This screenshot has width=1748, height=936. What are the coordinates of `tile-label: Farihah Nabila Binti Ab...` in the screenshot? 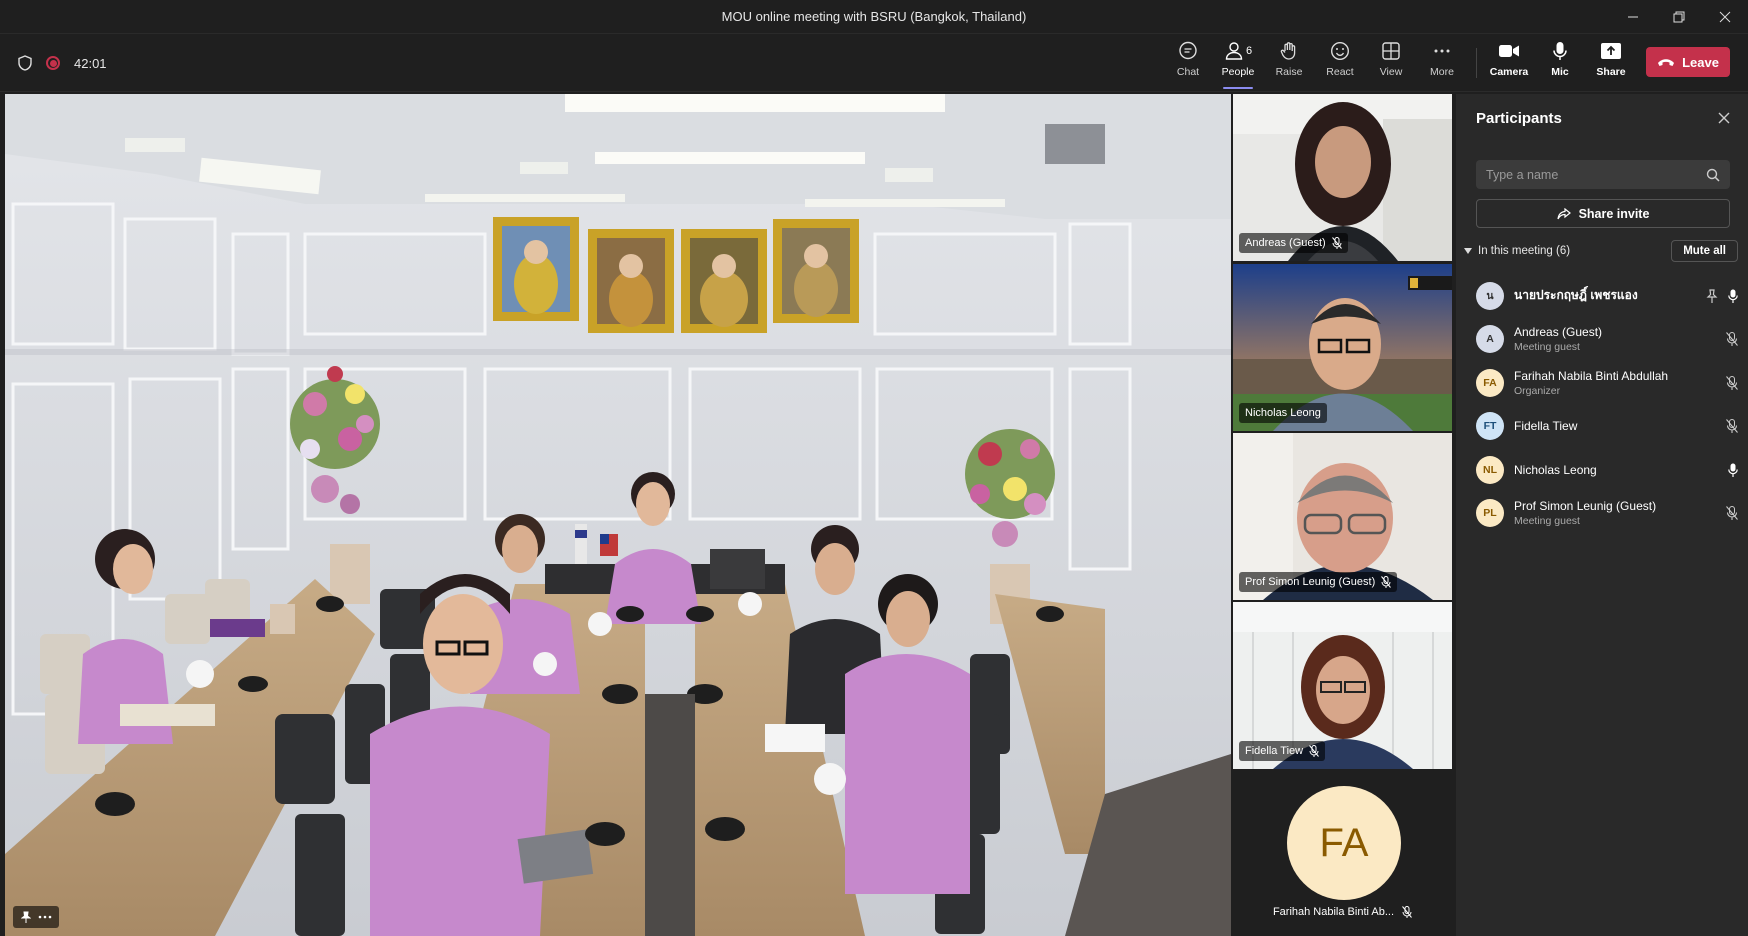 It's located at (1342, 912).